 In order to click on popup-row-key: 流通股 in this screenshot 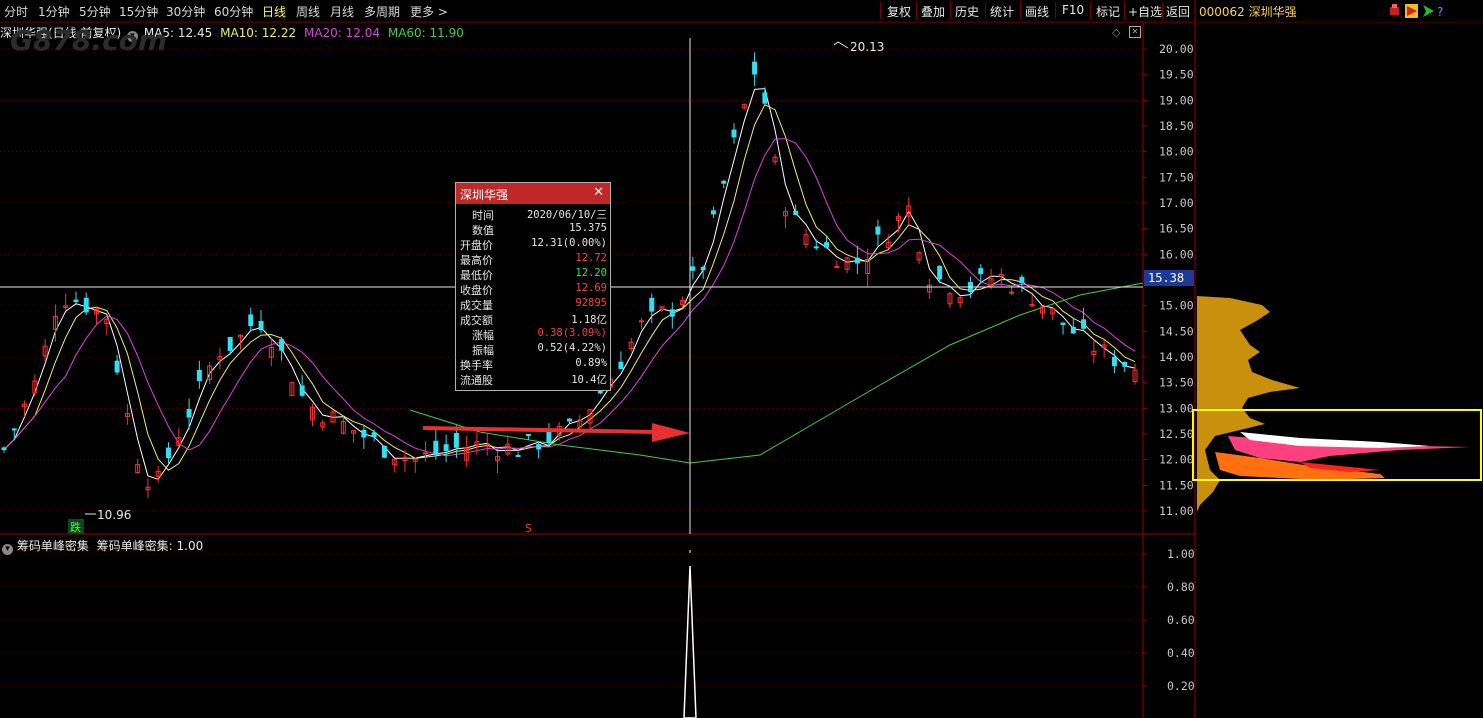, I will do `click(476, 380)`.